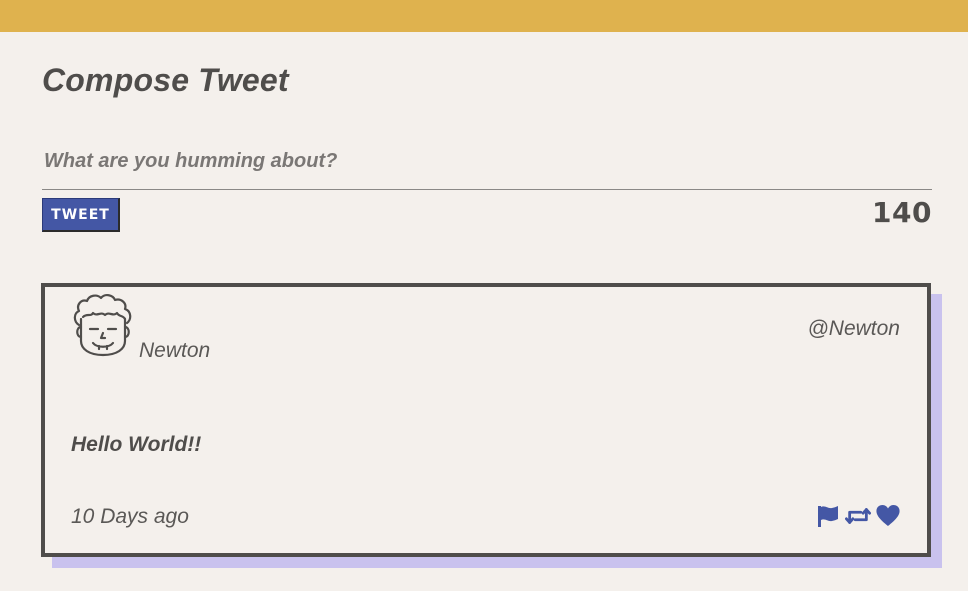  What do you see at coordinates (888, 516) in the screenshot?
I see `heart-icon` at bounding box center [888, 516].